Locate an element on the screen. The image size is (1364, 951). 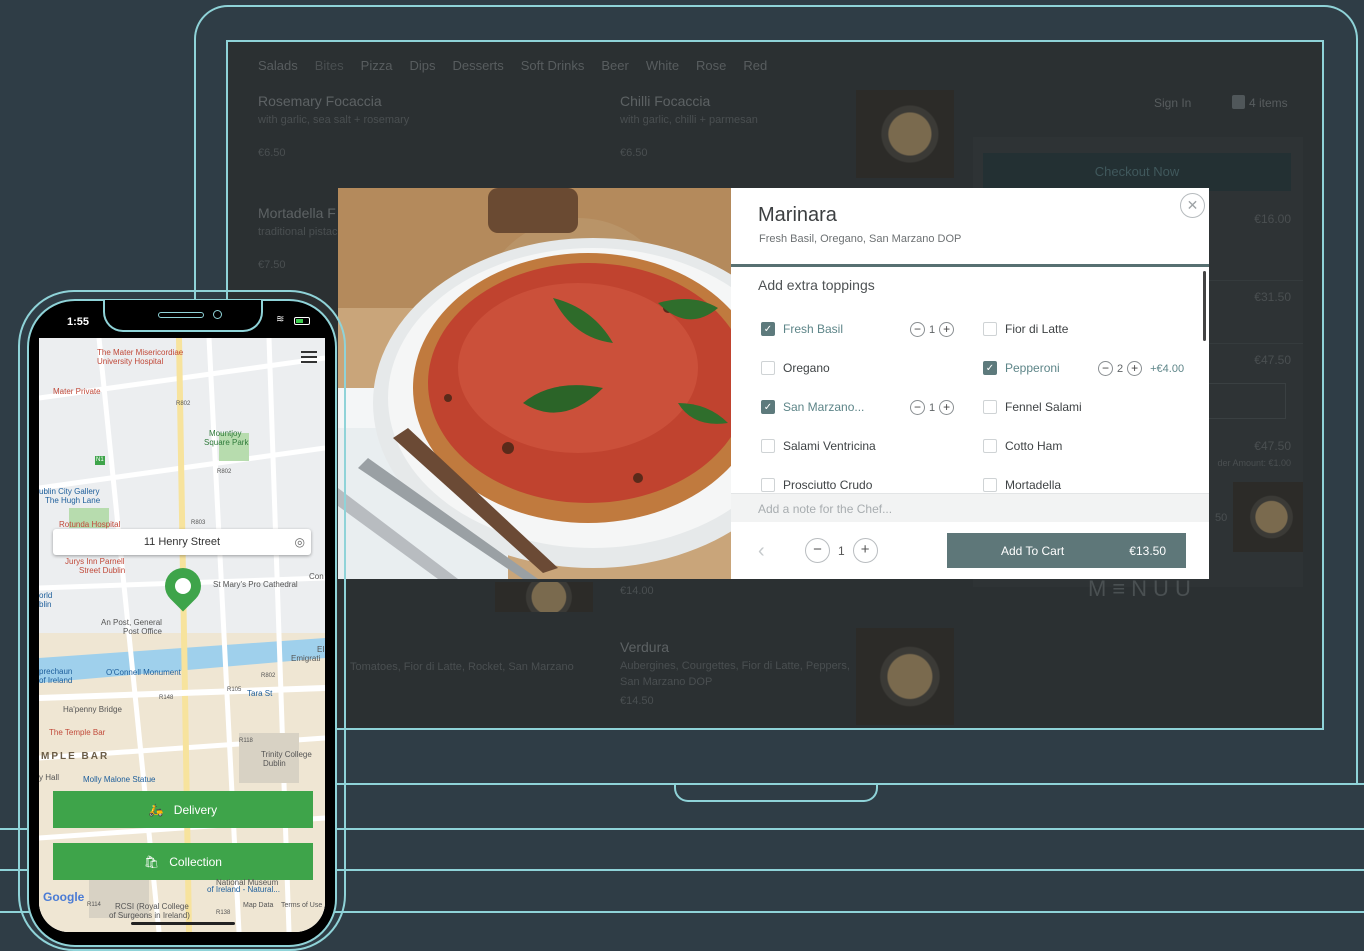
map-label: RCSI (Royal College is located at coordinates (152, 906).